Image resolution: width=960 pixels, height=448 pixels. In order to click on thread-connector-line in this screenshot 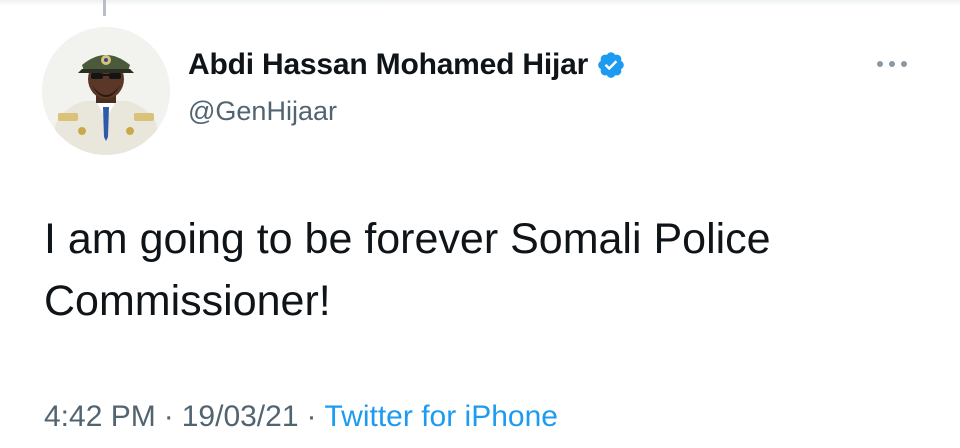, I will do `click(104, 8)`.